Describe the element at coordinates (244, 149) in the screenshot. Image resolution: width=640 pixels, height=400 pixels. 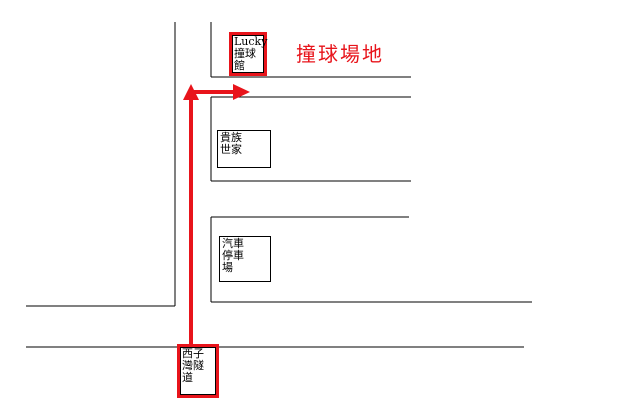
I see `noble-family-label: 貴族 世家` at that location.